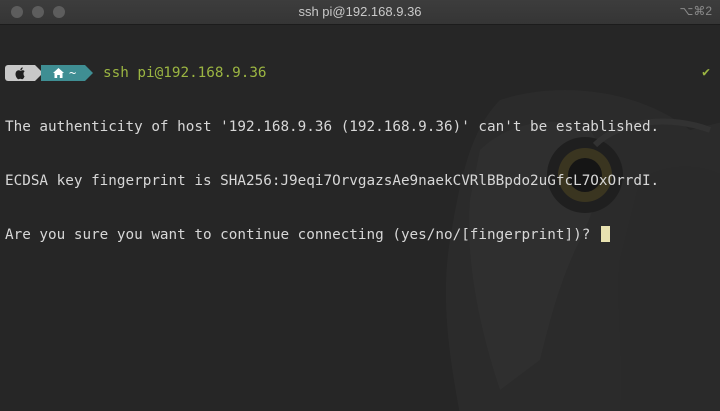 Image resolution: width=720 pixels, height=411 pixels. What do you see at coordinates (58, 73) in the screenshot?
I see `home-icon` at bounding box center [58, 73].